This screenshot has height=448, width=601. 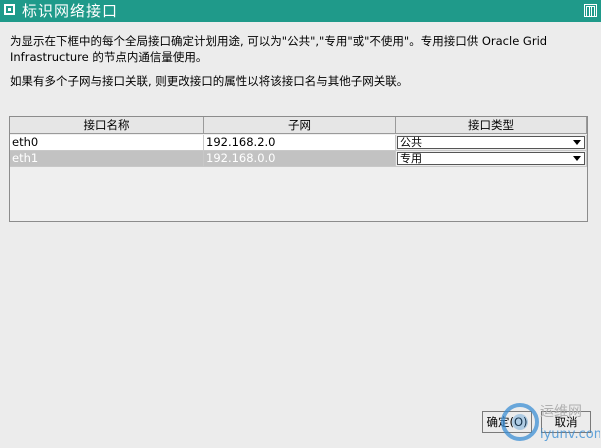 I want to click on window-title: 标识网络接口, so click(x=70, y=11).